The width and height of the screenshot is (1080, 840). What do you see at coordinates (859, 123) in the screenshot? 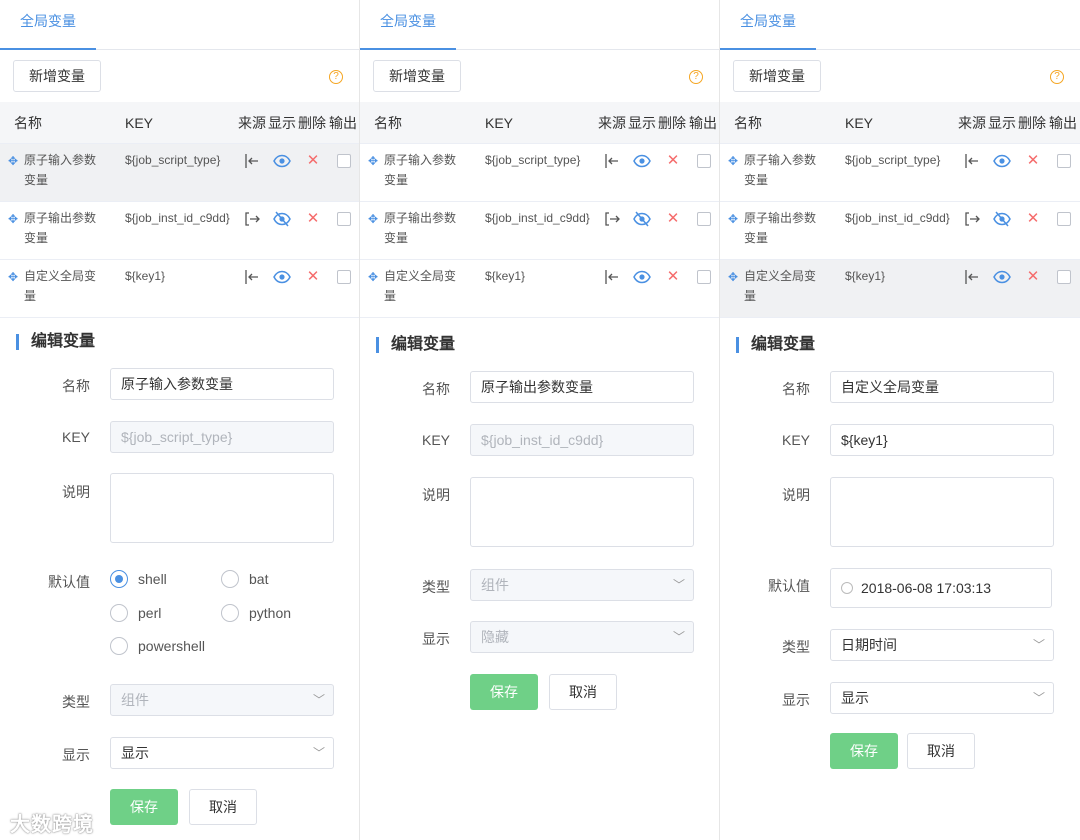
I see `col-key: KEY` at bounding box center [859, 123].